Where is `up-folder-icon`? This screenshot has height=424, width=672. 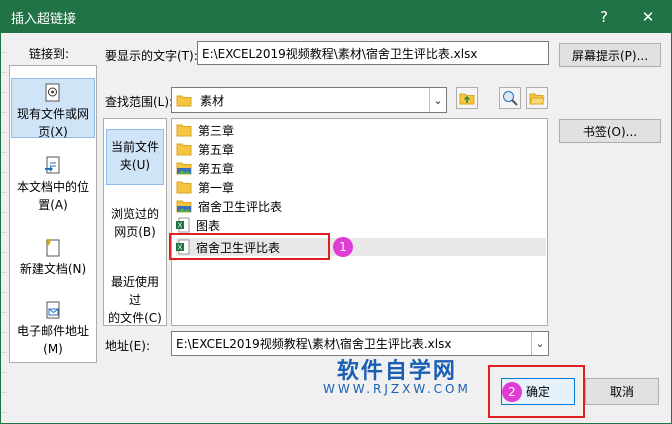 up-folder-icon is located at coordinates (467, 99).